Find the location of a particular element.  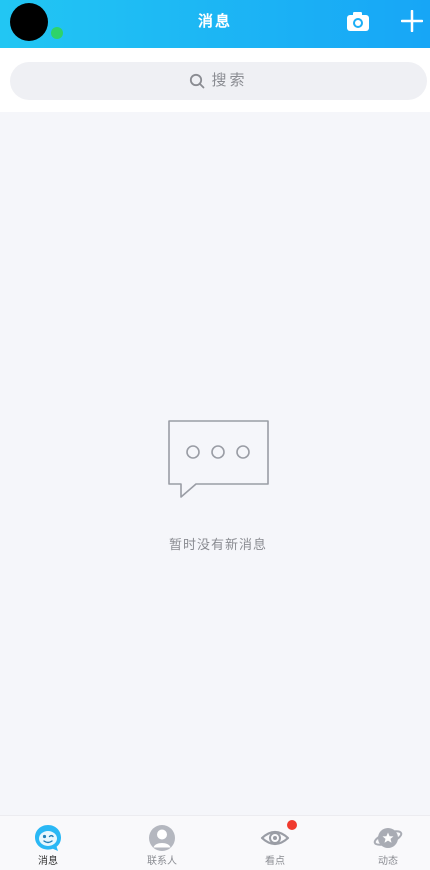

bottom-tab-bar: 消息 联系人 看点 动态 is located at coordinates (215, 842).